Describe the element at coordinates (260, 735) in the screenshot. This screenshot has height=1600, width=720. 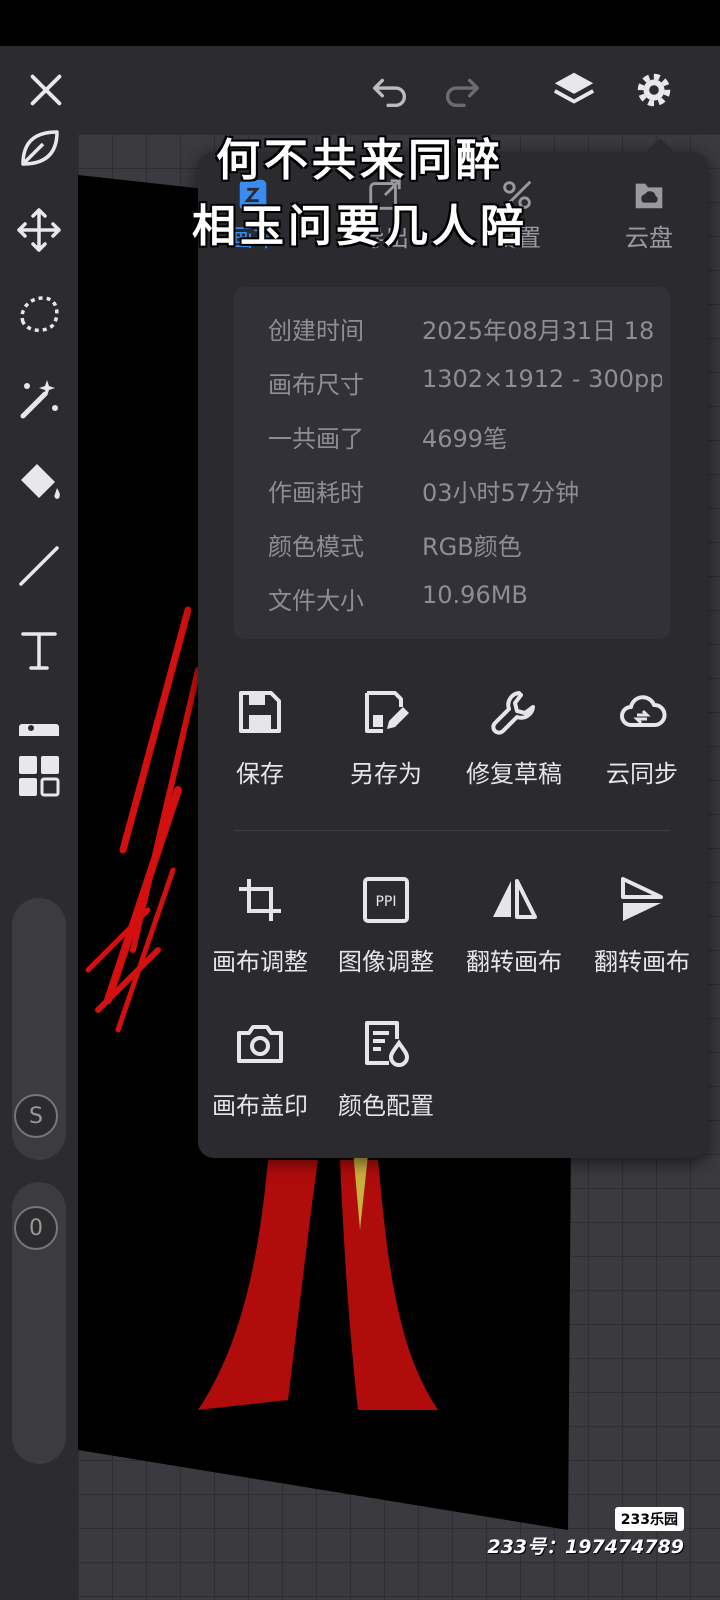
I see `save-button: 保存` at that location.